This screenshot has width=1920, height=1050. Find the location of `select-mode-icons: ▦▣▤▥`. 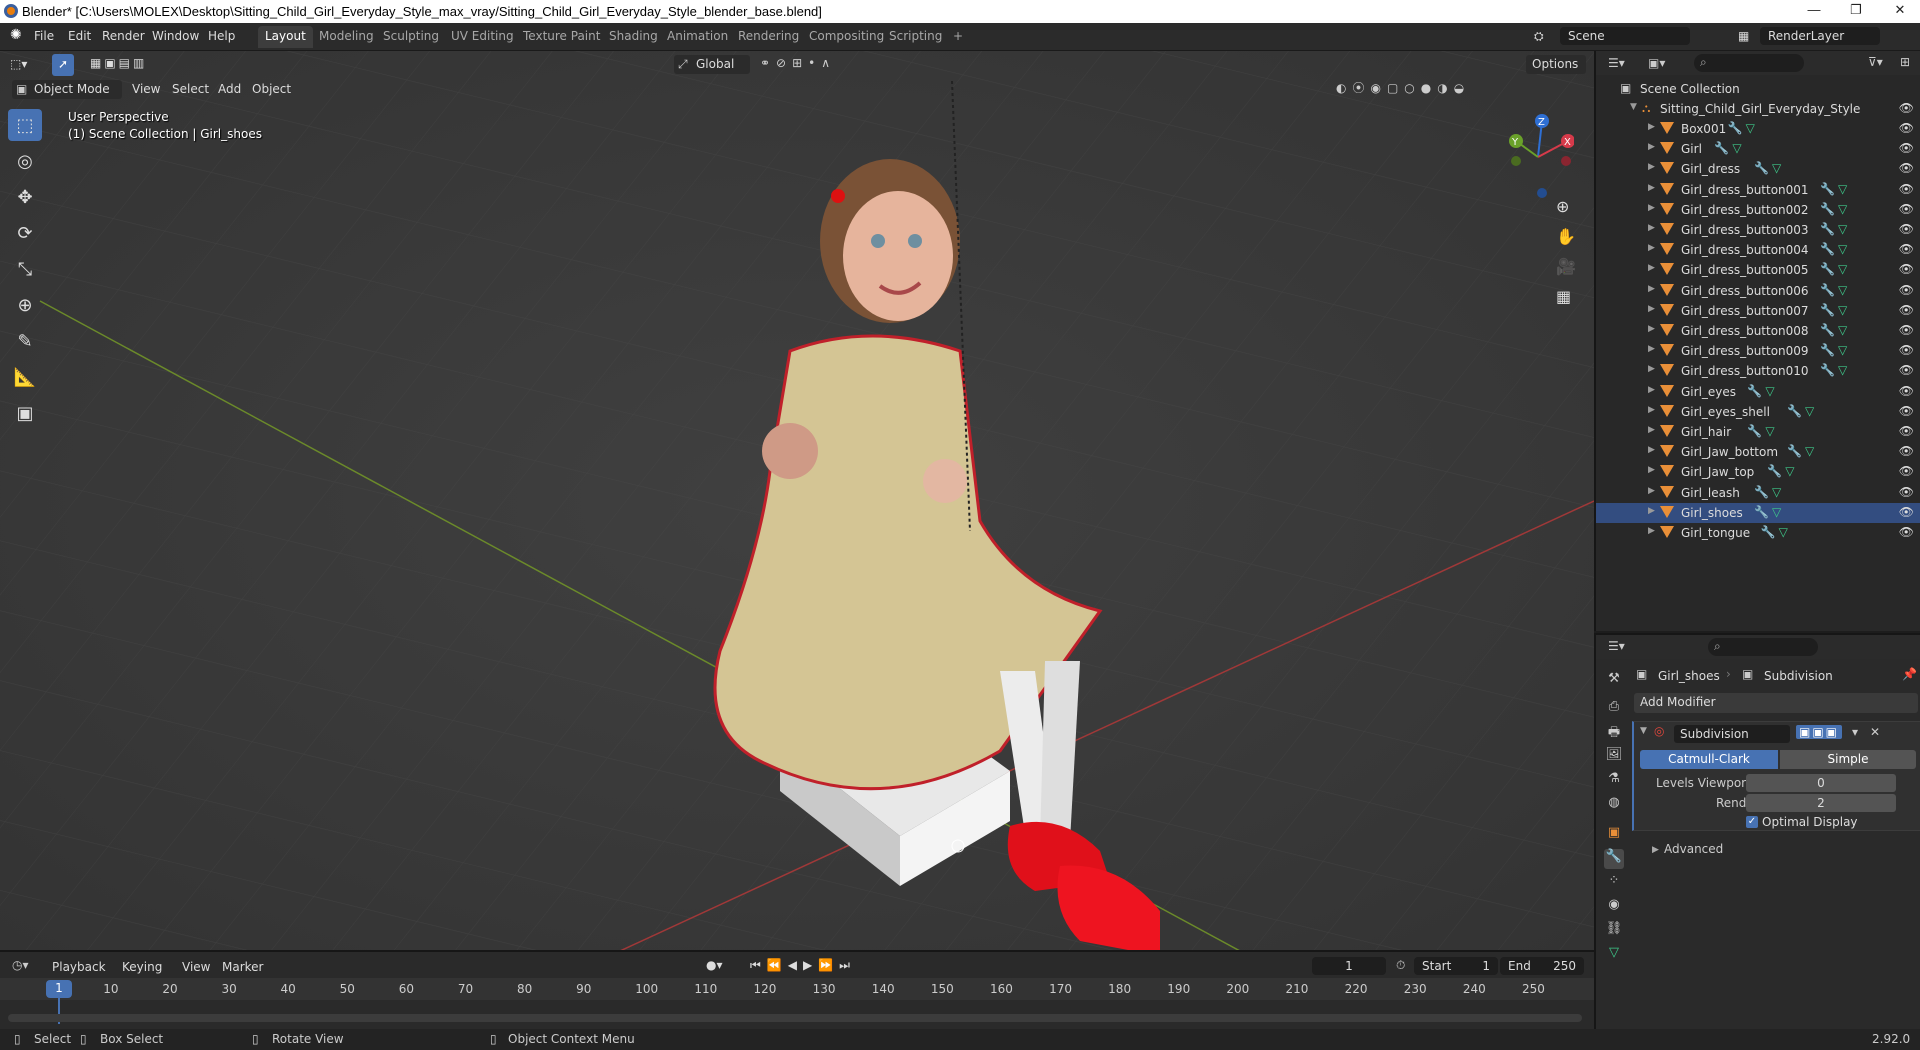

select-mode-icons: ▦▣▤▥ is located at coordinates (118, 63).